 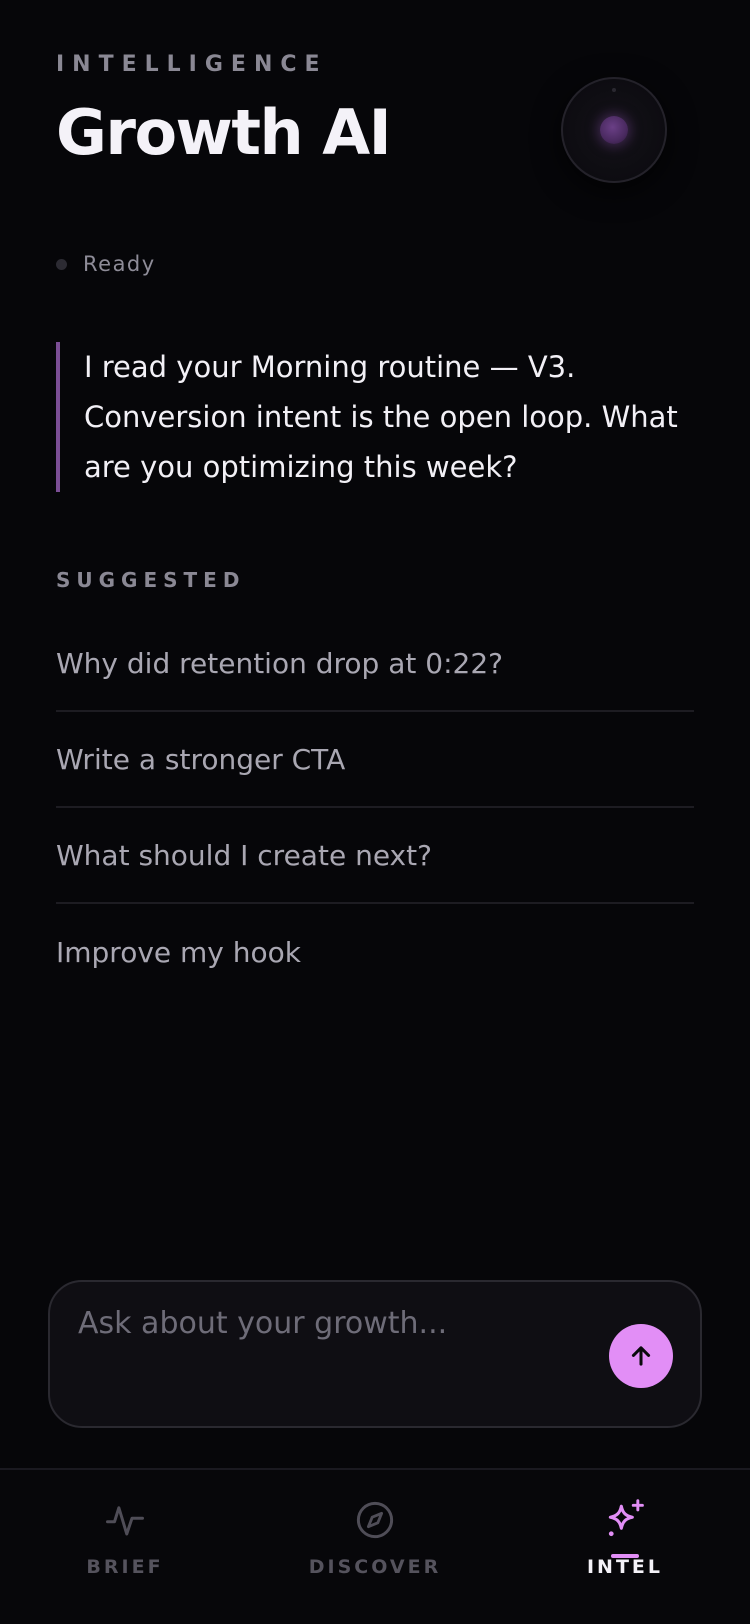 What do you see at coordinates (625, 1520) in the screenshot?
I see `sparkles-icon` at bounding box center [625, 1520].